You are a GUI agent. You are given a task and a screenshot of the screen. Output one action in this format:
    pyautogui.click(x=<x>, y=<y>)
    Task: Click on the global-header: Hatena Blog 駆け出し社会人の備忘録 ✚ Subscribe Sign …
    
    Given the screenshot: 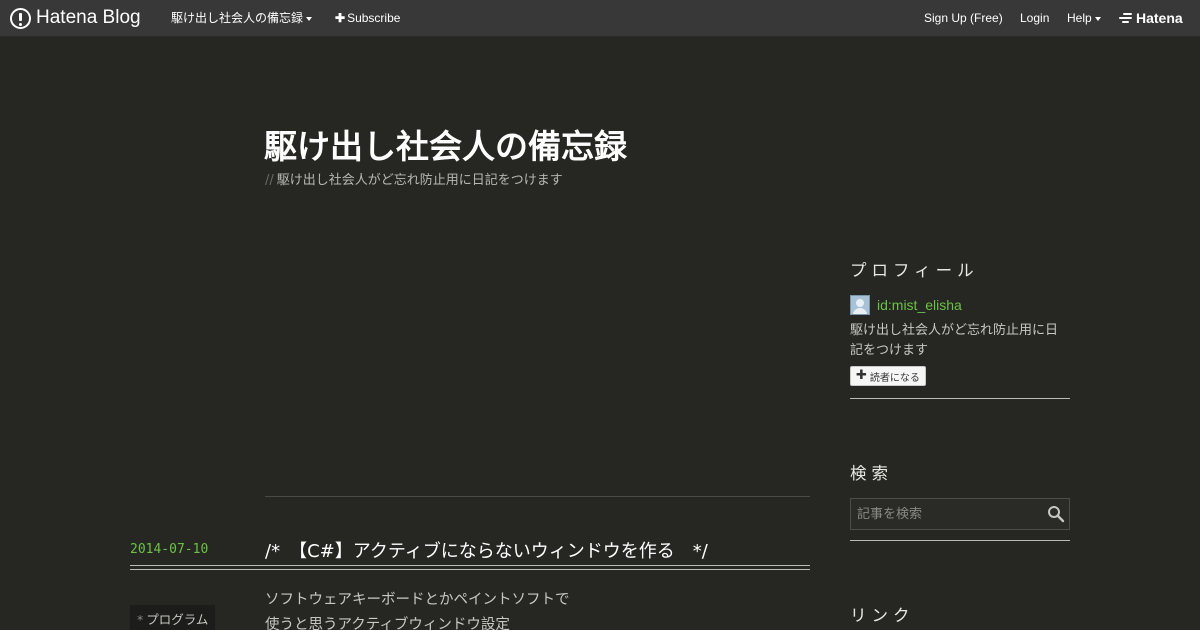 What is the action you would take?
    pyautogui.click(x=600, y=18)
    